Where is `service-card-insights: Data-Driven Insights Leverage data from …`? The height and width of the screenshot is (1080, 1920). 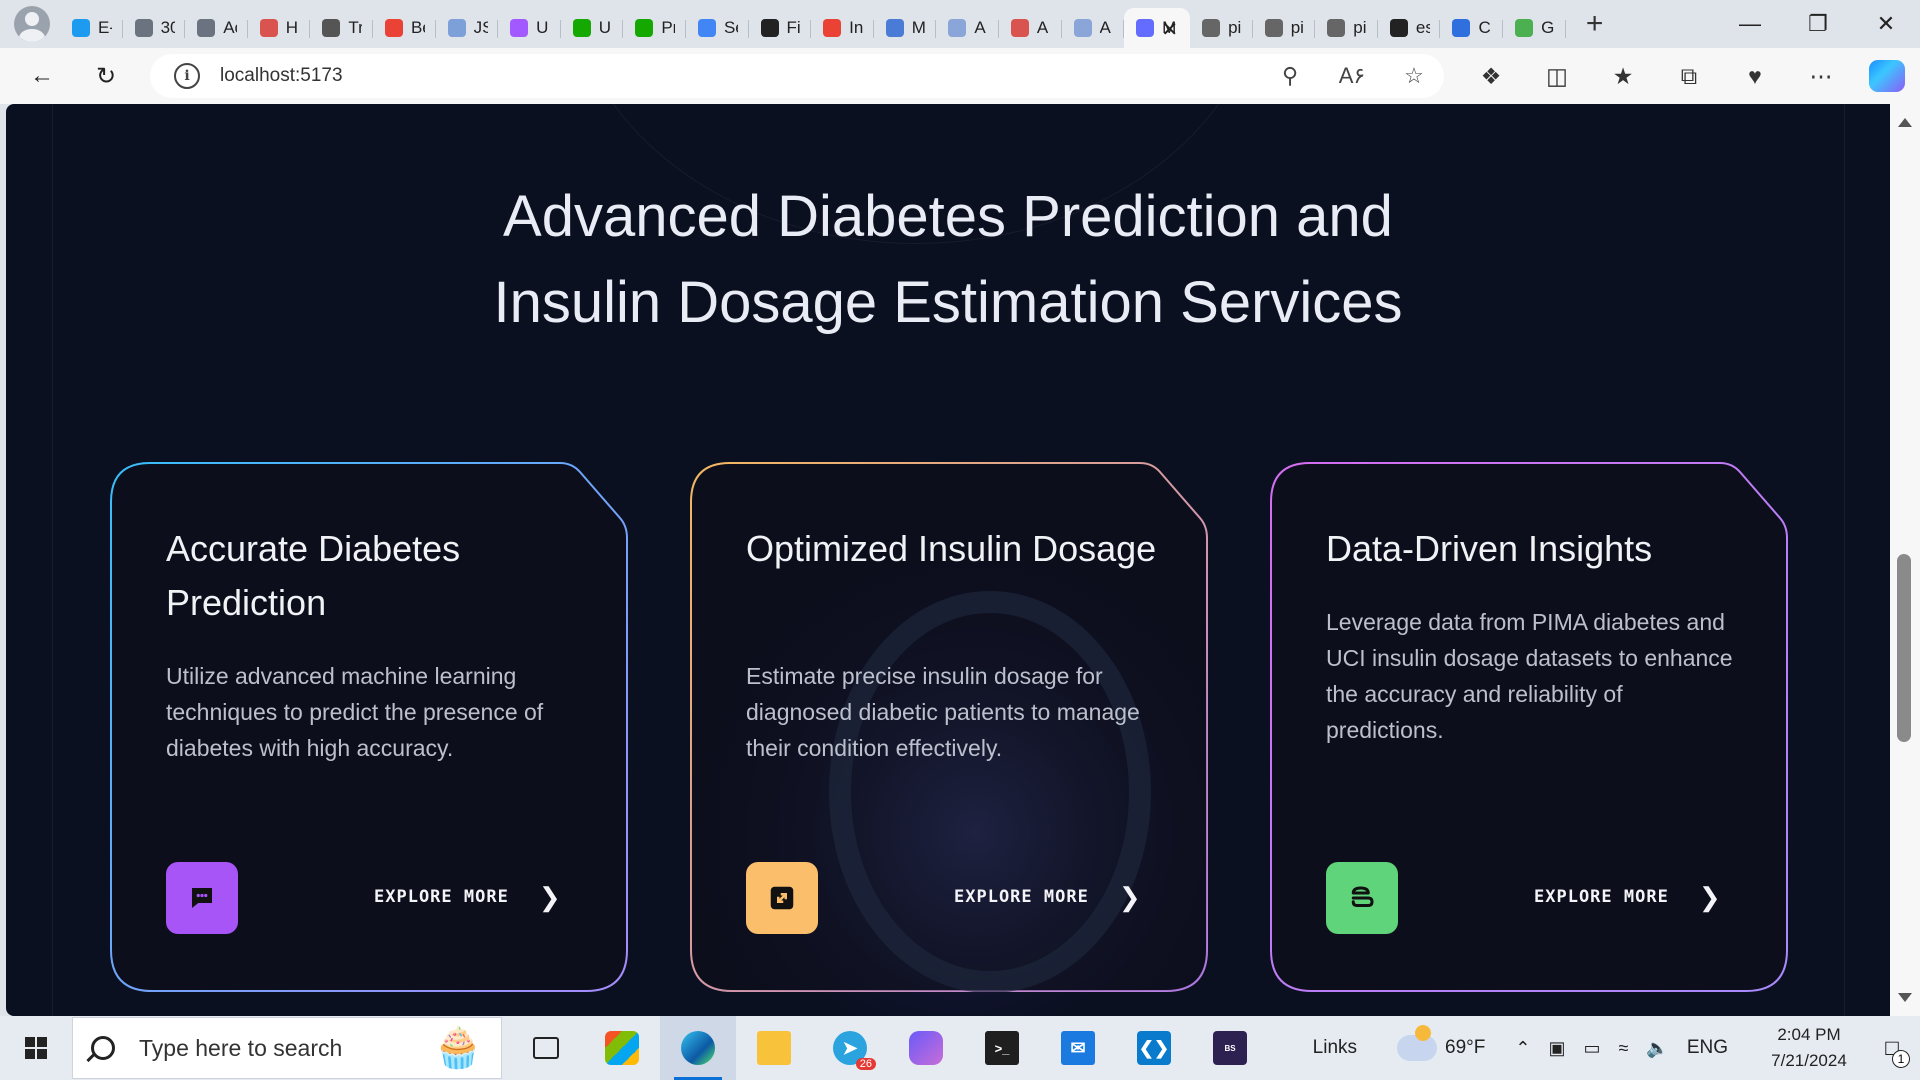
service-card-insights: Data-Driven Insights Leverage data from … is located at coordinates (1529, 727).